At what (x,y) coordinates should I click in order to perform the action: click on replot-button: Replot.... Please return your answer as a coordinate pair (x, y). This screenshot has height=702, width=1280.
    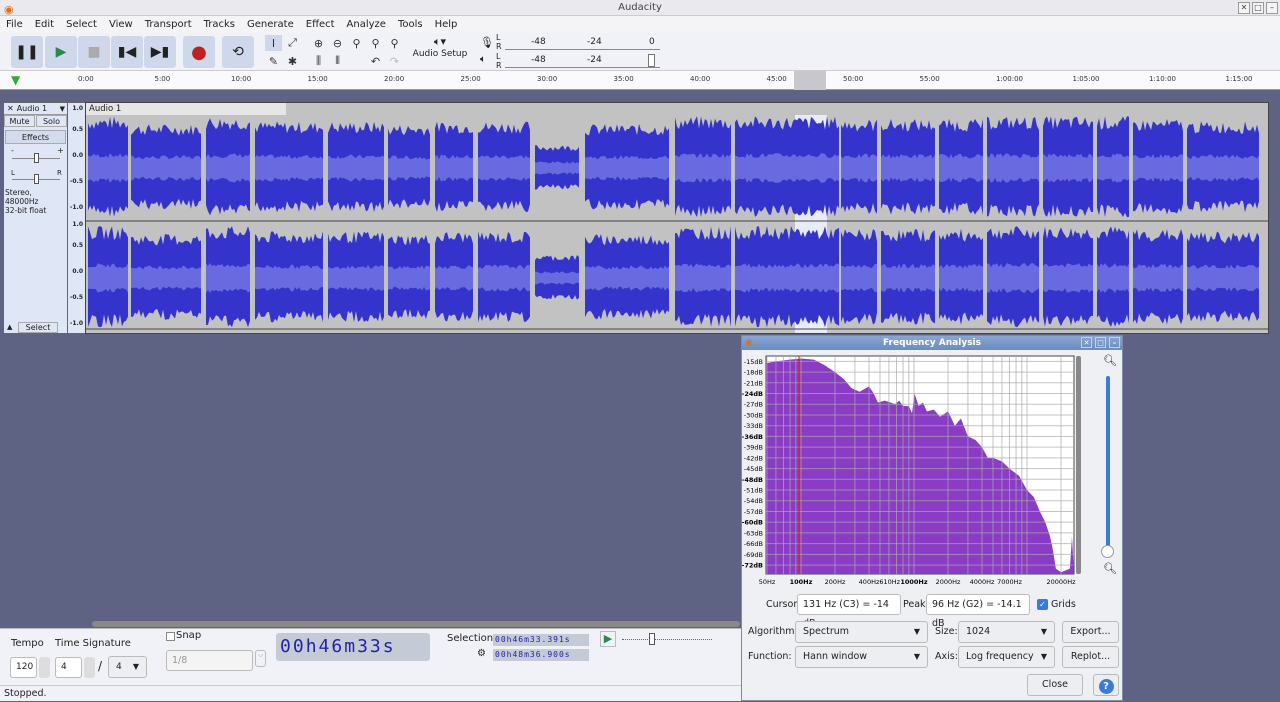
    Looking at the image, I should click on (1090, 657).